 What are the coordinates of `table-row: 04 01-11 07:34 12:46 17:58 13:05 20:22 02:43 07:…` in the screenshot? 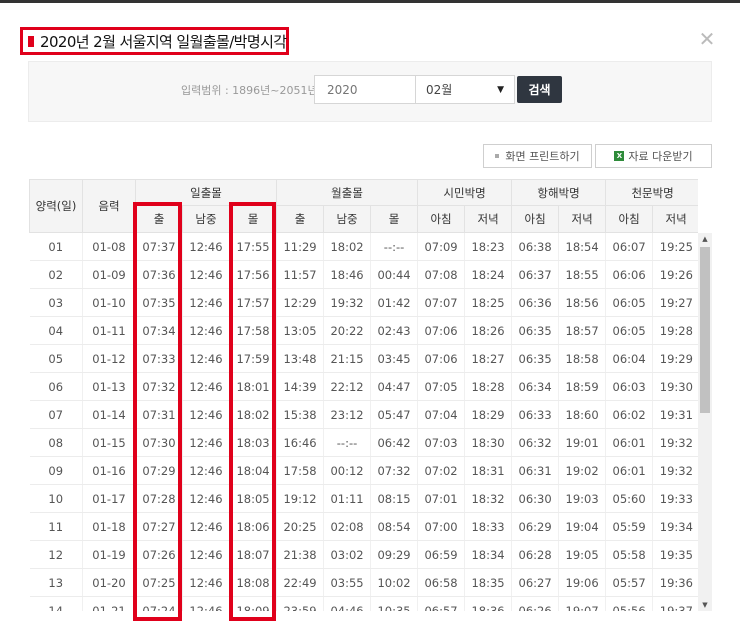 It's located at (363, 330).